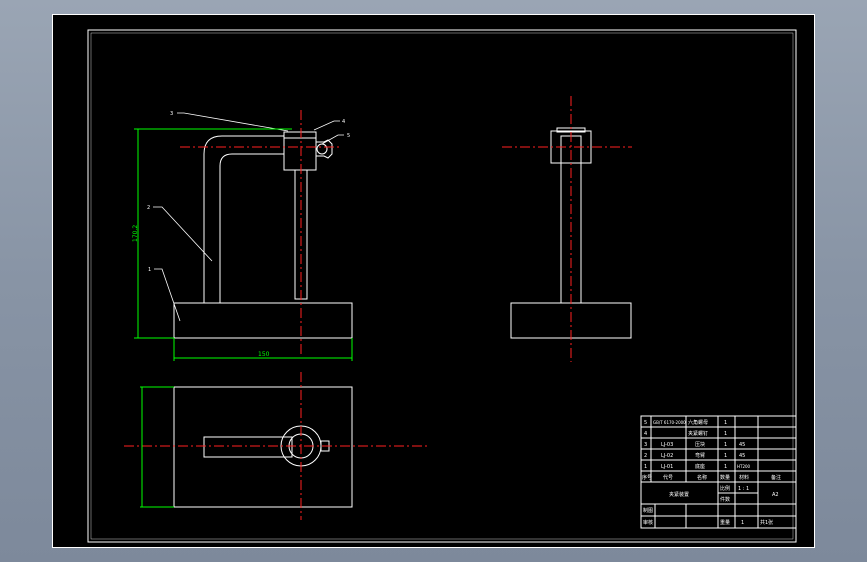  Describe the element at coordinates (679, 494) in the screenshot. I see `drawing-title: 夹紧装置` at that location.